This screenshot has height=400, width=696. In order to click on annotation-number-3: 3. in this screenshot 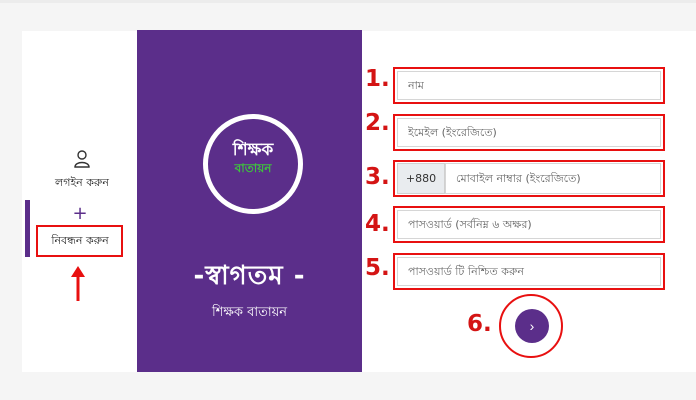, I will do `click(377, 177)`.